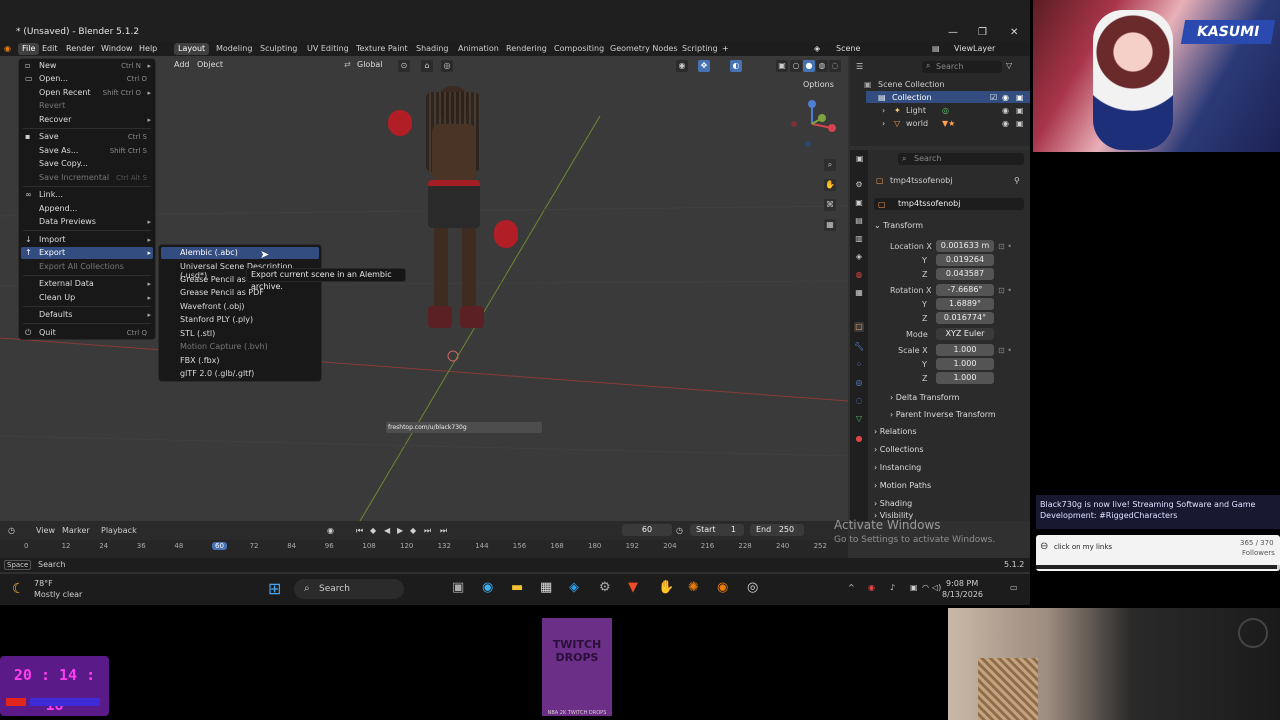 Image resolution: width=1280 pixels, height=720 pixels. Describe the element at coordinates (647, 530) in the screenshot. I see `current-frame-field: 60` at that location.